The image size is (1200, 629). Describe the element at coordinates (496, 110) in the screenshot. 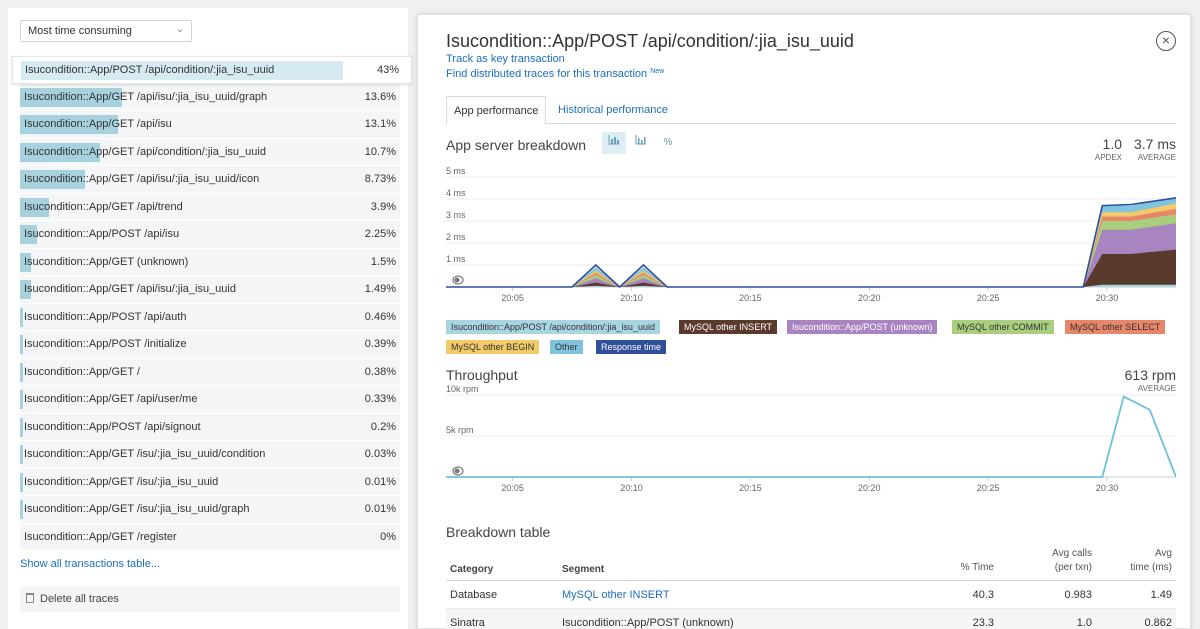

I see `tab-app-performance: App performance` at that location.